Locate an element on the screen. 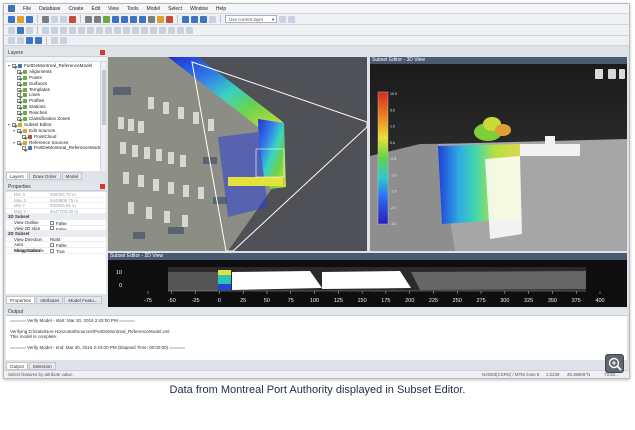  draw-line-icon is located at coordinates (20, 30).